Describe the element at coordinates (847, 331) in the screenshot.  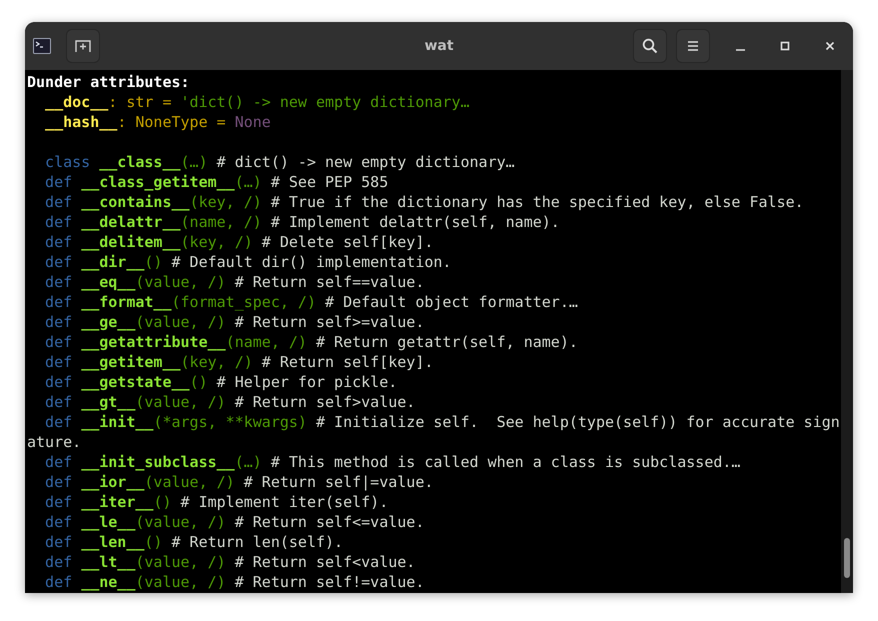
I see `scrollbar` at that location.